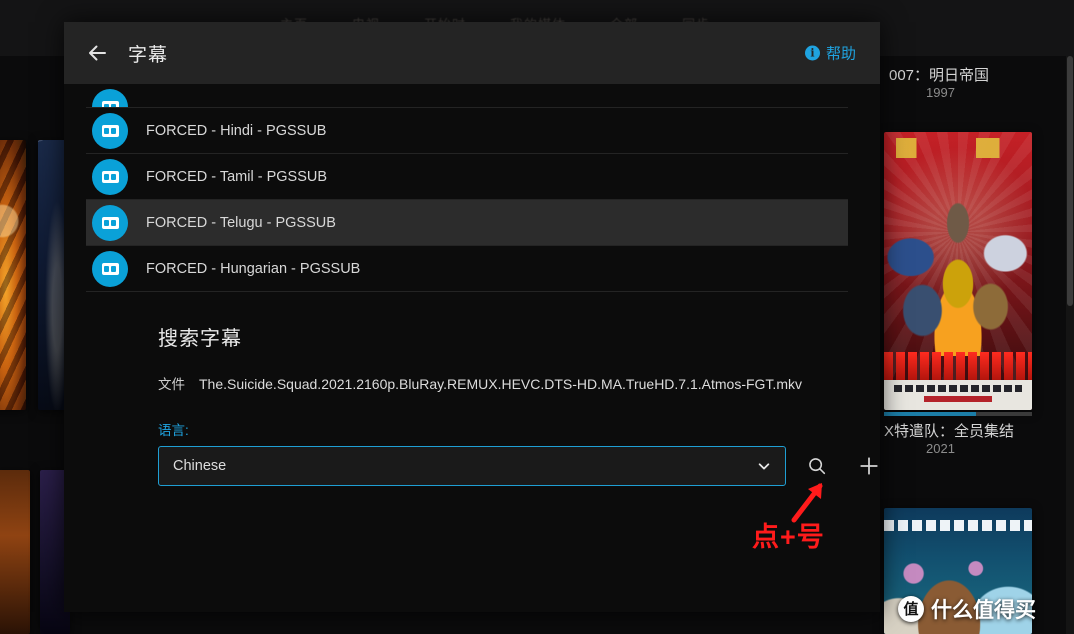 This screenshot has height=634, width=1074. What do you see at coordinates (472, 53) in the screenshot?
I see `dialog-header: 字幕 i 帮助` at bounding box center [472, 53].